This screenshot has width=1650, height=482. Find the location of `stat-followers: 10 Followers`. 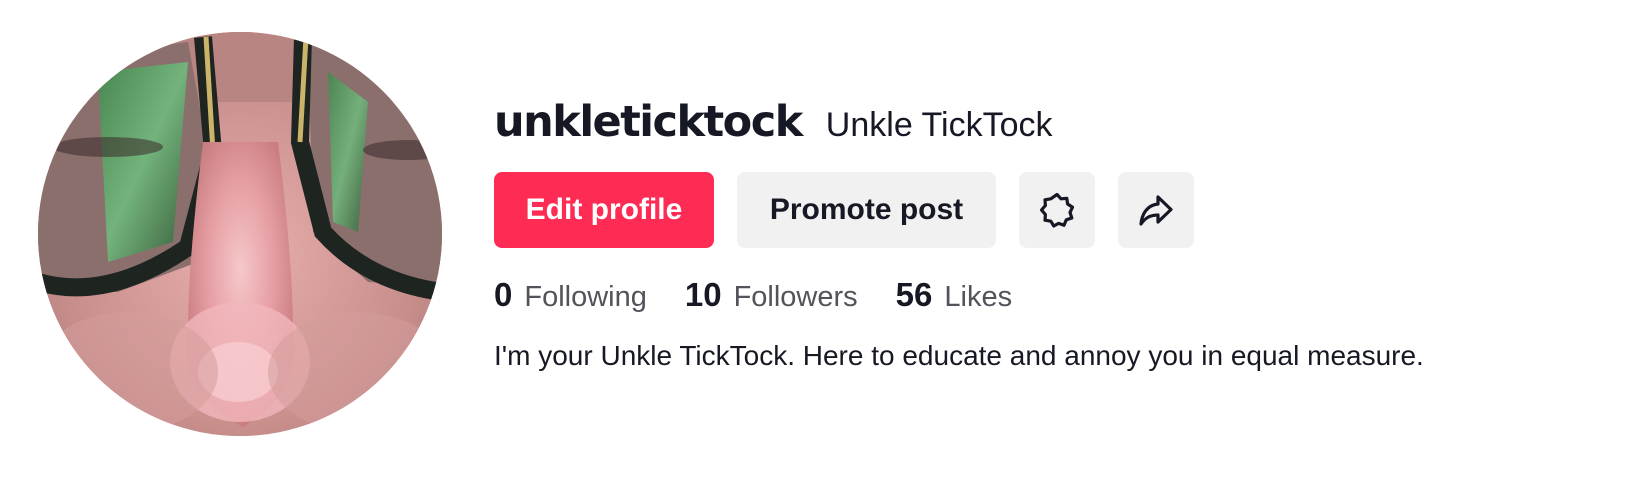

stat-followers: 10 Followers is located at coordinates (771, 295).